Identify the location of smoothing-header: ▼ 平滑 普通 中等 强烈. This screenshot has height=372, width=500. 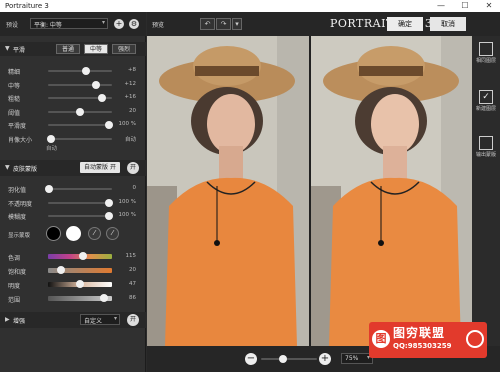
(73, 49).